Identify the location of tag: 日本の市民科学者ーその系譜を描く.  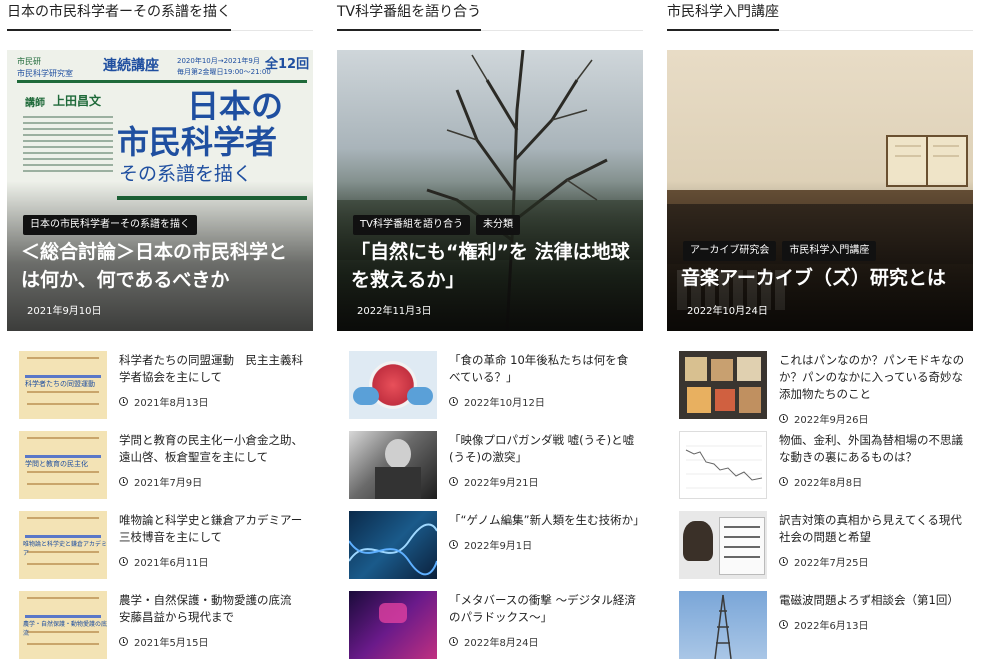
(110, 225).